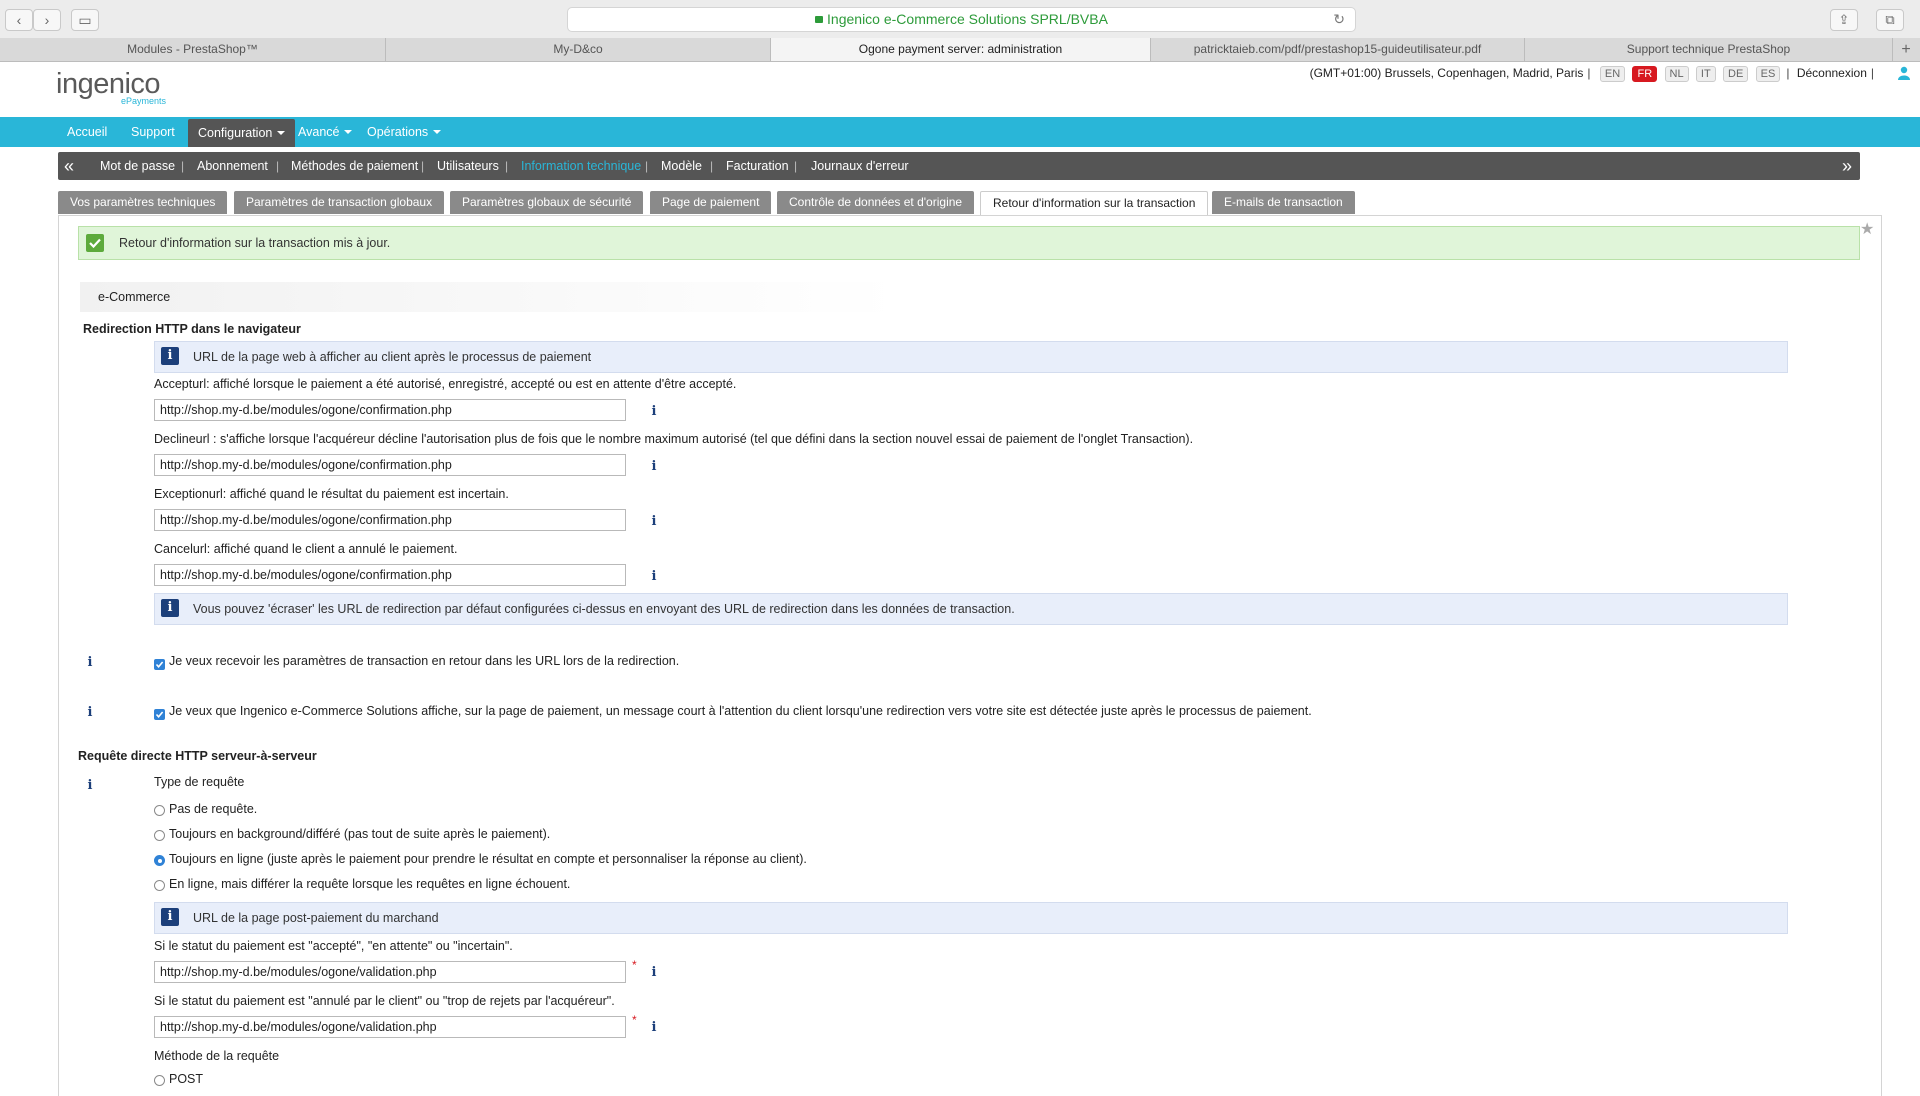  I want to click on request-type-radio-none, so click(159, 810).